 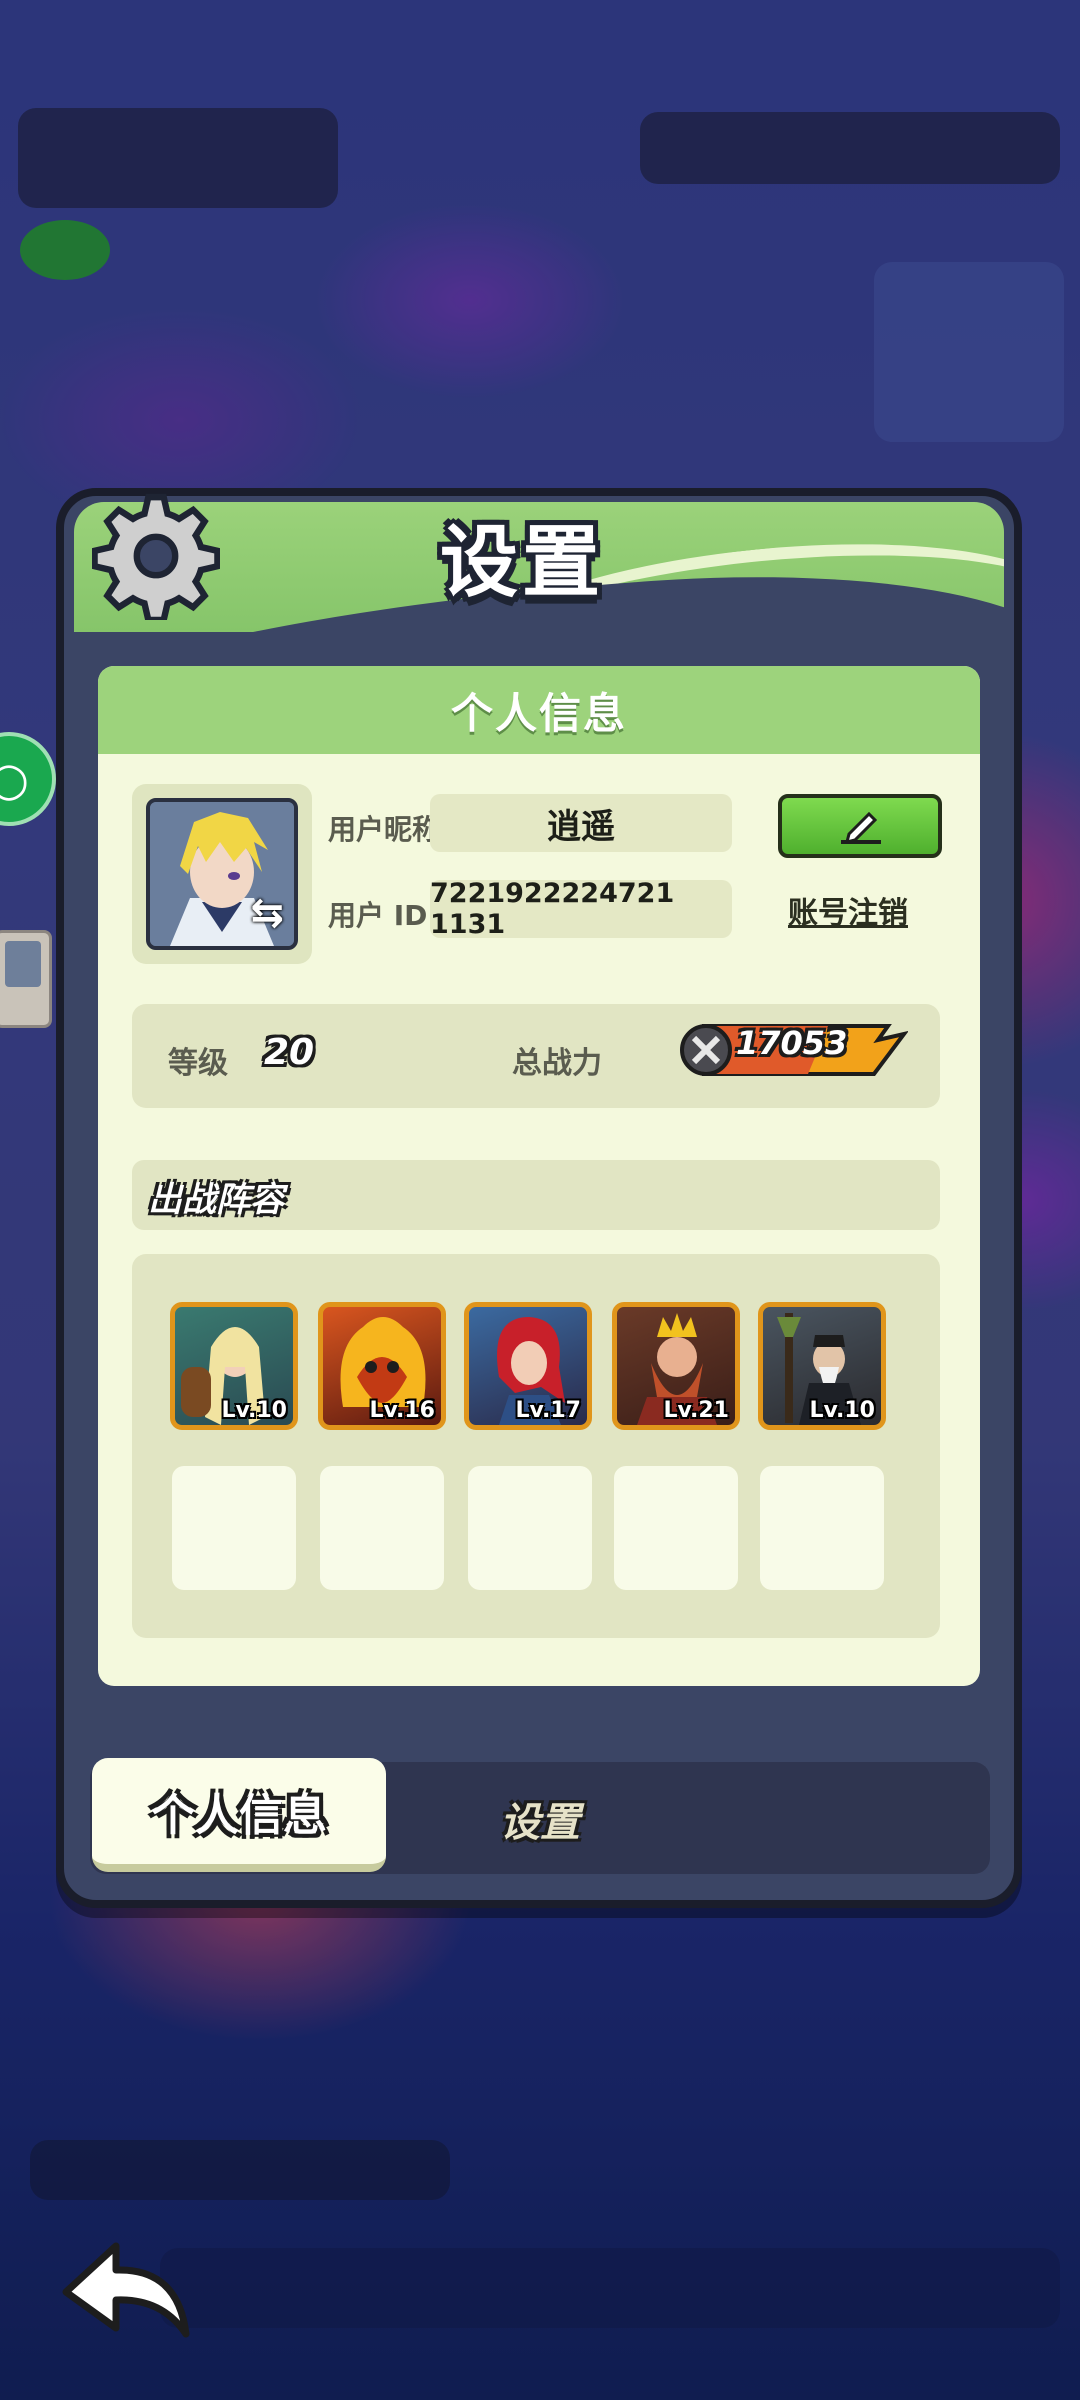 What do you see at coordinates (539, 710) in the screenshot?
I see `profile-section-title: 个人信息` at bounding box center [539, 710].